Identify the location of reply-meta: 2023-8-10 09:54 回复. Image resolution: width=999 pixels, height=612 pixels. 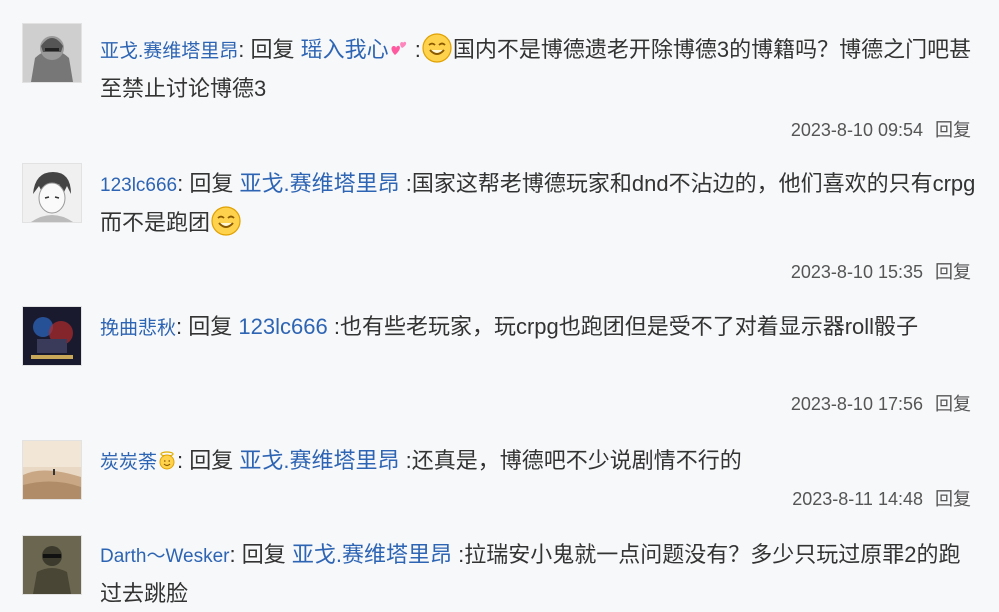
(881, 129).